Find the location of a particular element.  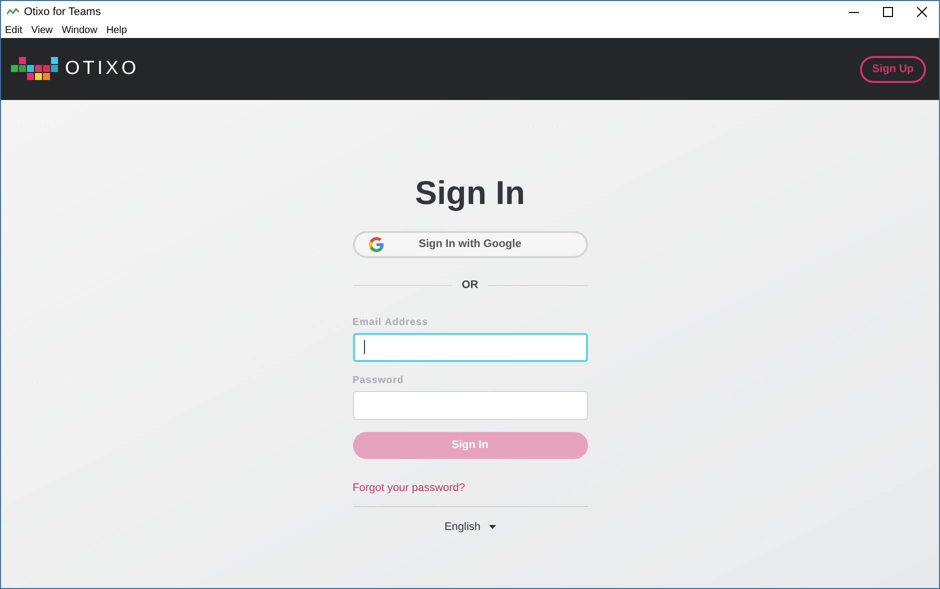

logo-icon is located at coordinates (35, 69).